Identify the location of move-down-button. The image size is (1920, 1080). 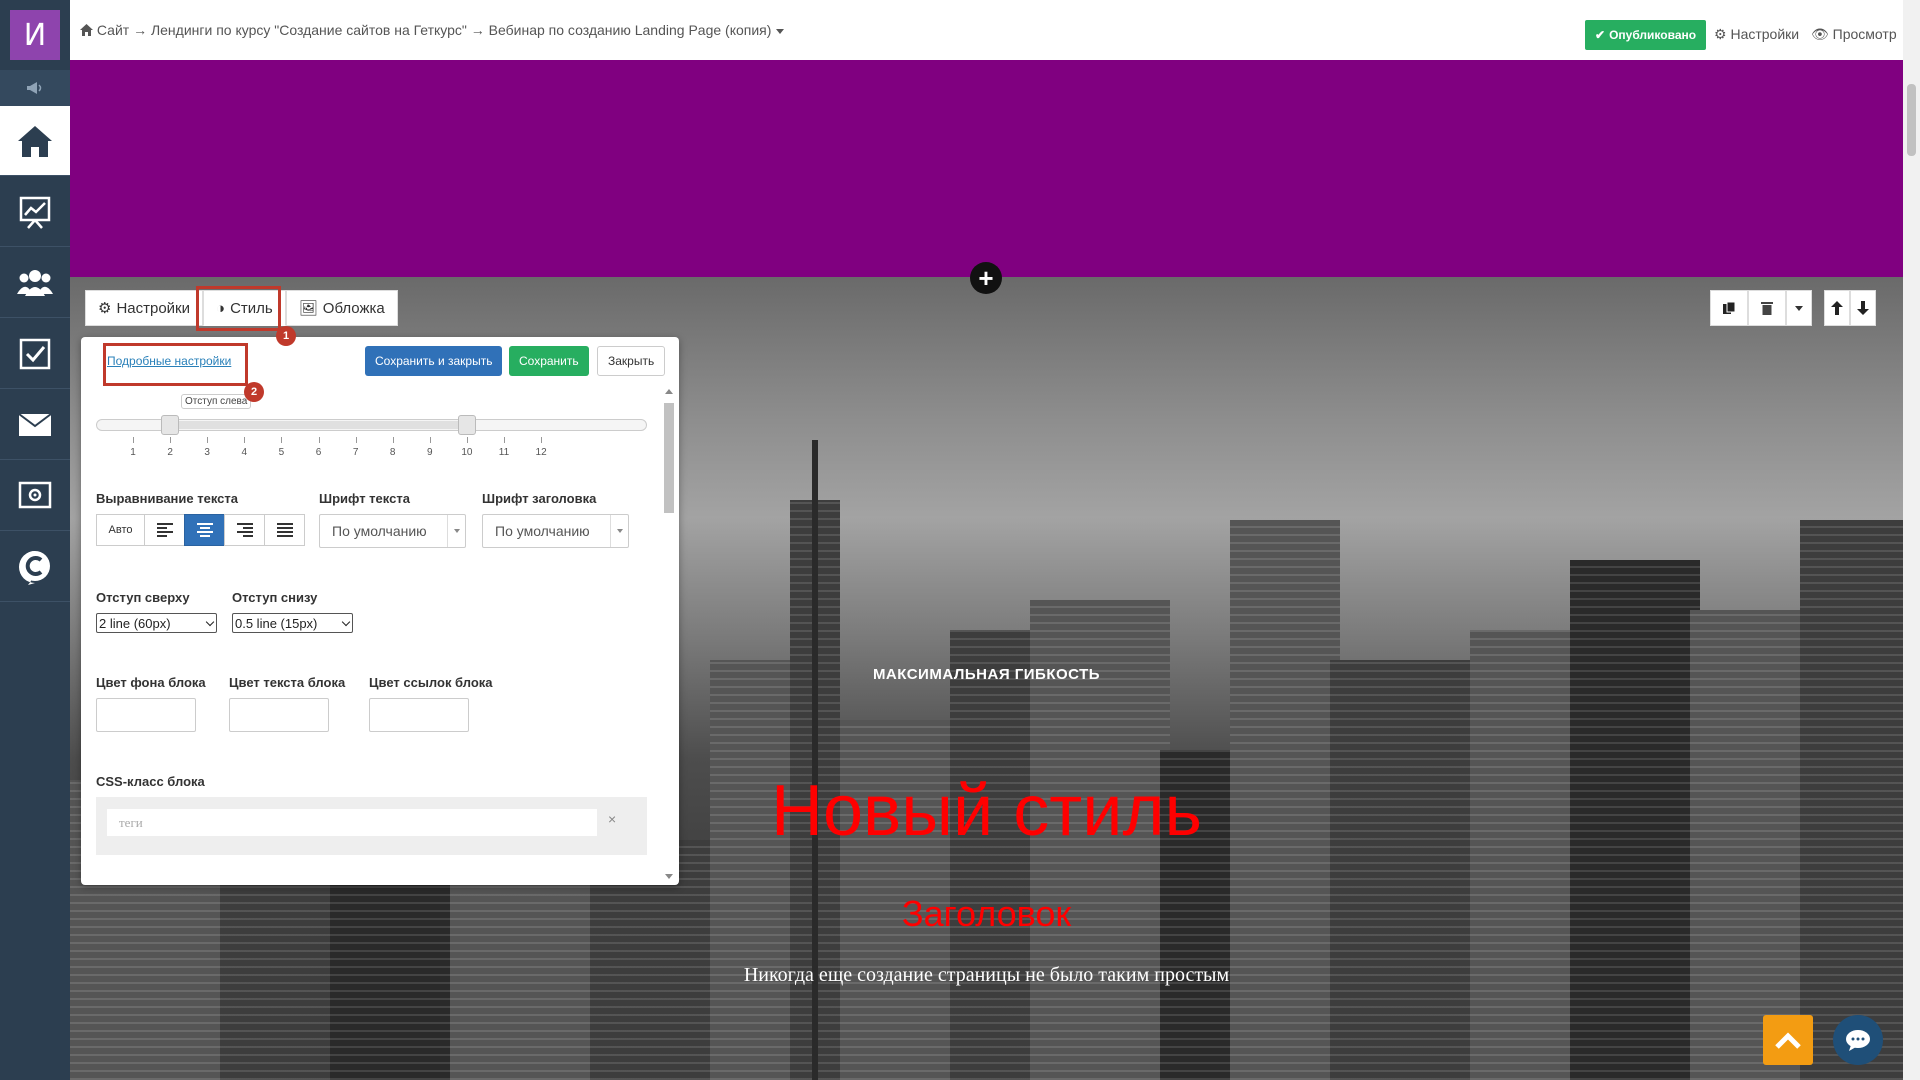
(1863, 308).